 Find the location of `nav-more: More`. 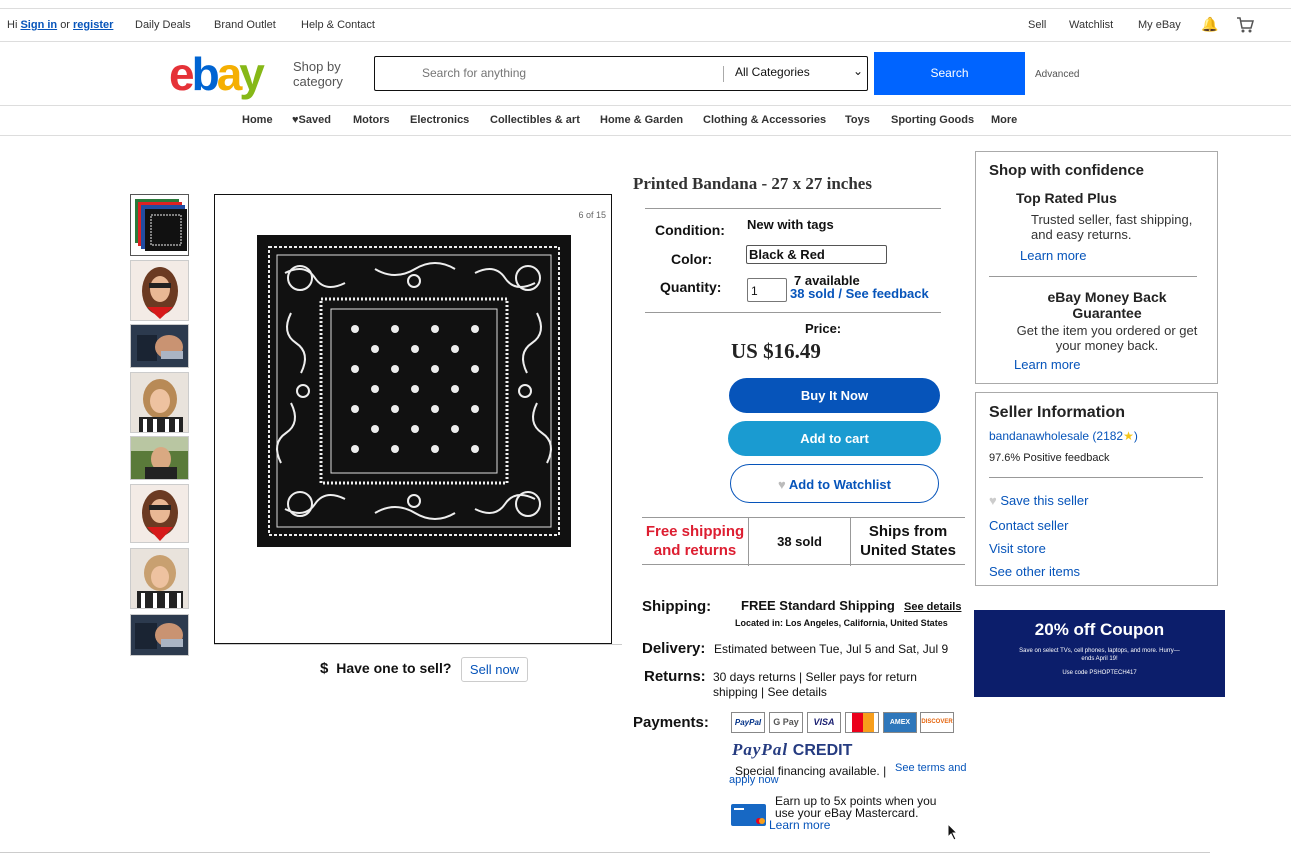

nav-more: More is located at coordinates (1004, 120).